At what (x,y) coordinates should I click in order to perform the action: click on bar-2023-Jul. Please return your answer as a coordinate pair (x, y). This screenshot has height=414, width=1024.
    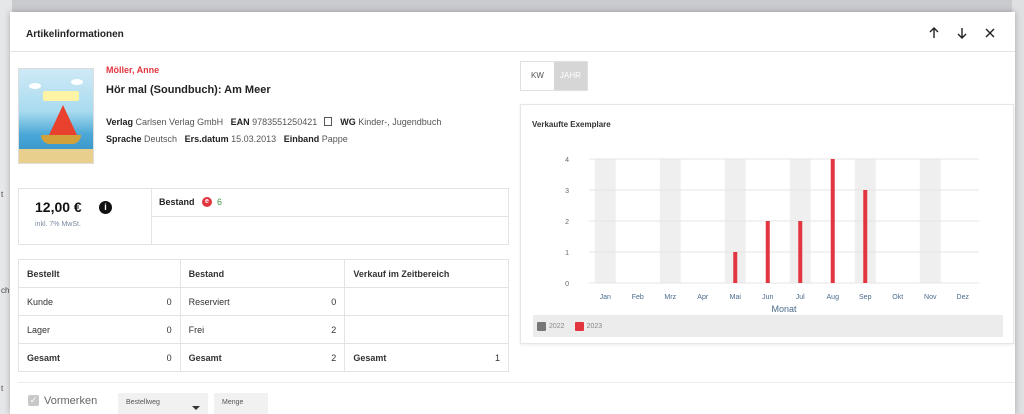
    Looking at the image, I should click on (800, 252).